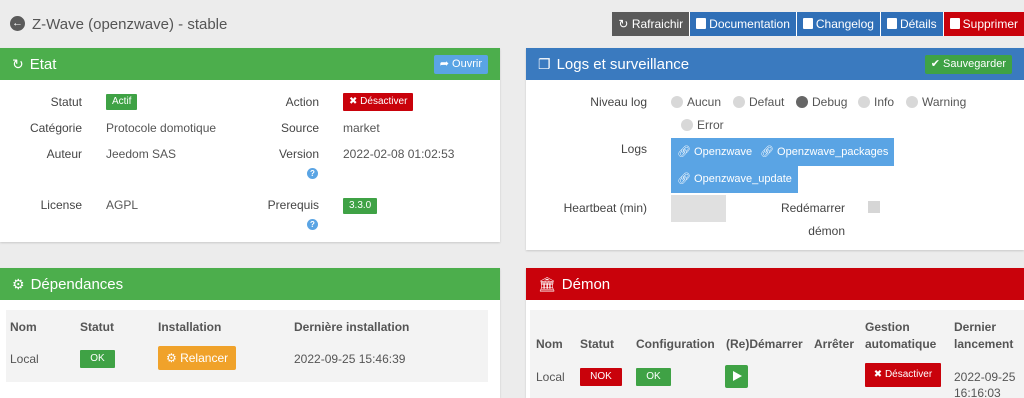  What do you see at coordinates (204, 358) in the screenshot?
I see `relancer-label: Relancer` at bounding box center [204, 358].